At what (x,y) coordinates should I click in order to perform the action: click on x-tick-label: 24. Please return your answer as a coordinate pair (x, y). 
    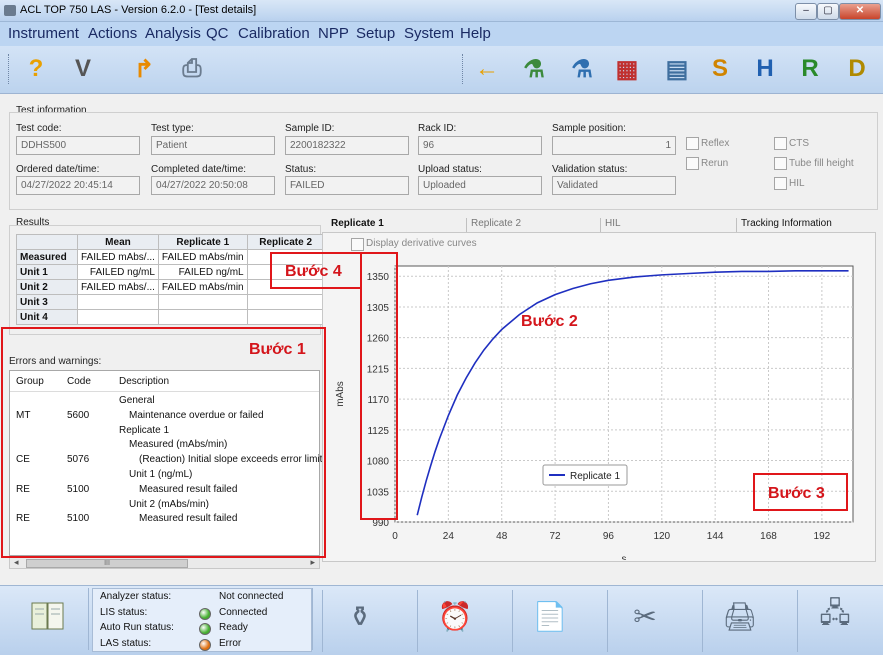
    Looking at the image, I should click on (449, 536).